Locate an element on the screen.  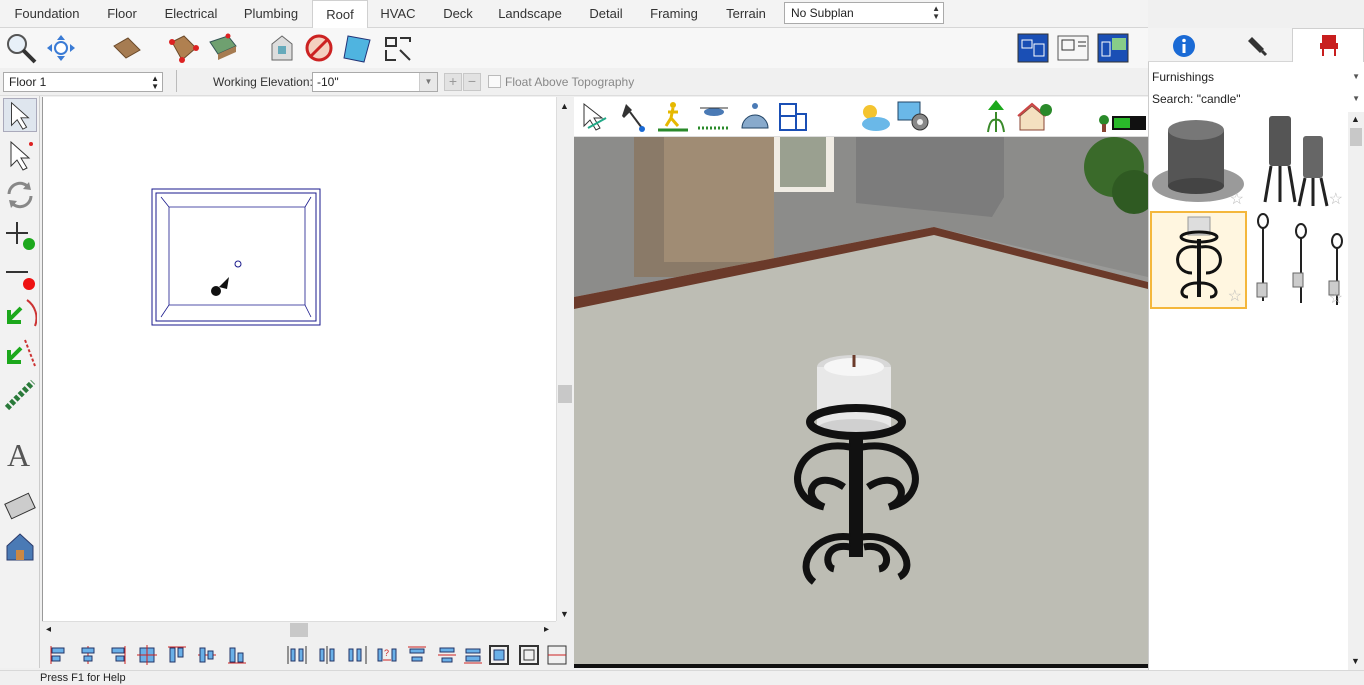
render-settings-icon is located at coordinates (914, 117).